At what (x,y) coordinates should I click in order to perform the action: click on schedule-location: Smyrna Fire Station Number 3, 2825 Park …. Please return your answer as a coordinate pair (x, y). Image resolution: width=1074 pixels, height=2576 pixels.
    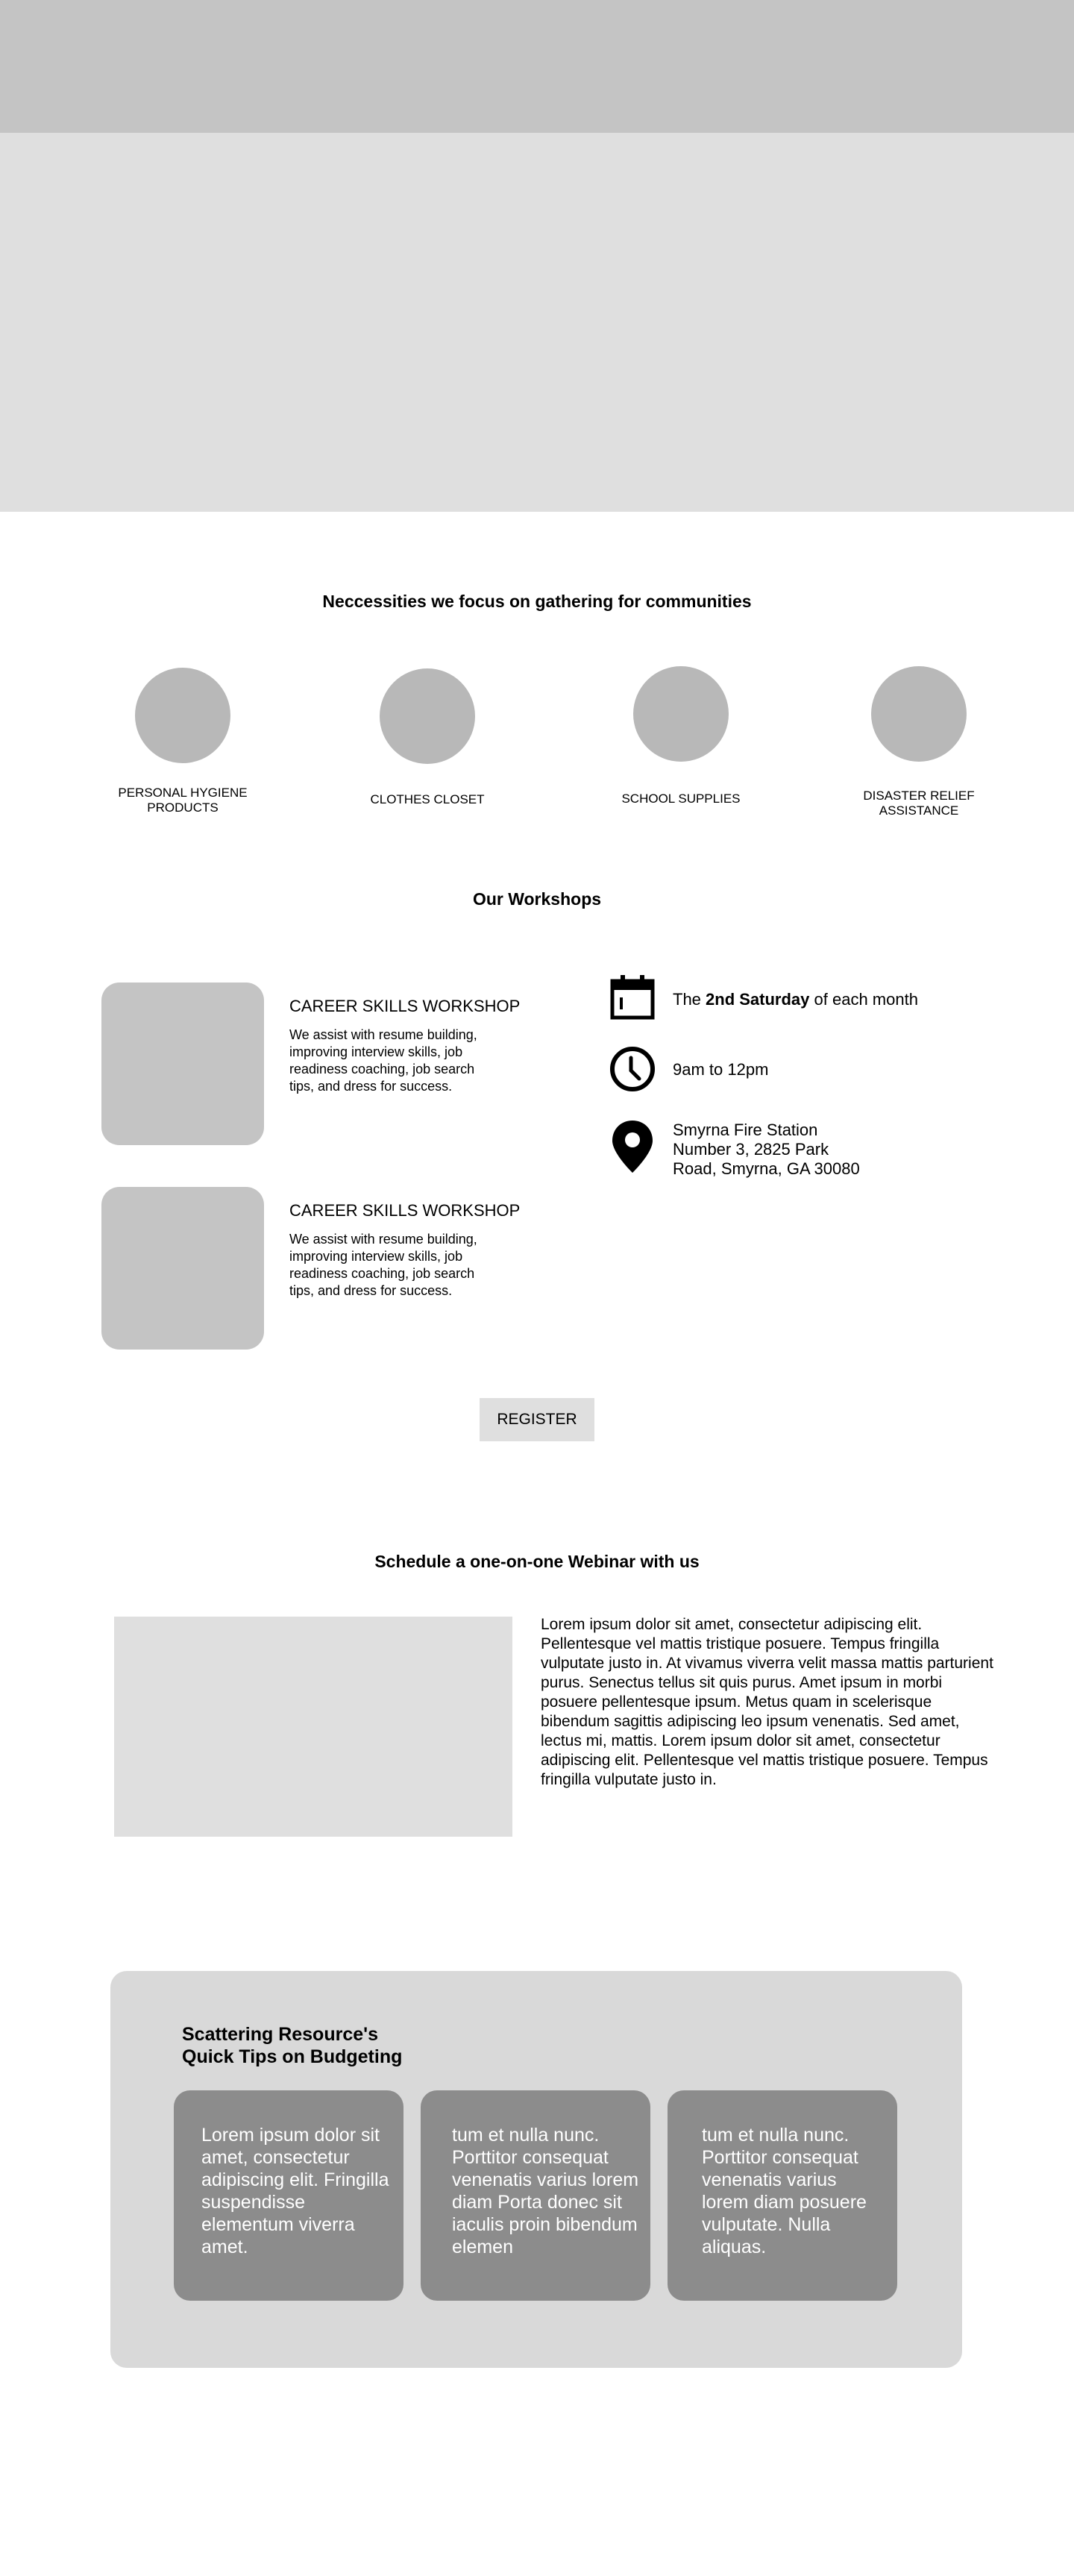
    Looking at the image, I should click on (766, 1150).